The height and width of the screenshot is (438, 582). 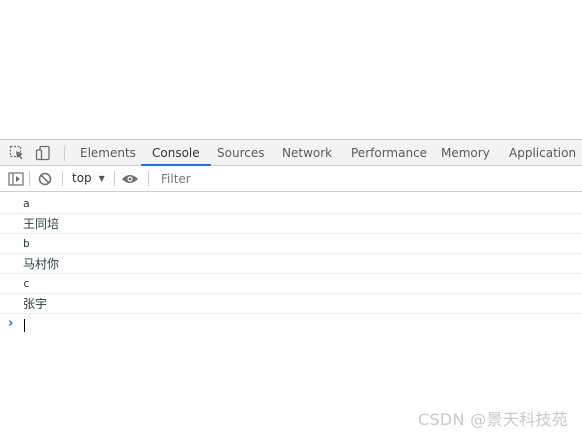 What do you see at coordinates (108, 153) in the screenshot?
I see `tab-elements: Elements` at bounding box center [108, 153].